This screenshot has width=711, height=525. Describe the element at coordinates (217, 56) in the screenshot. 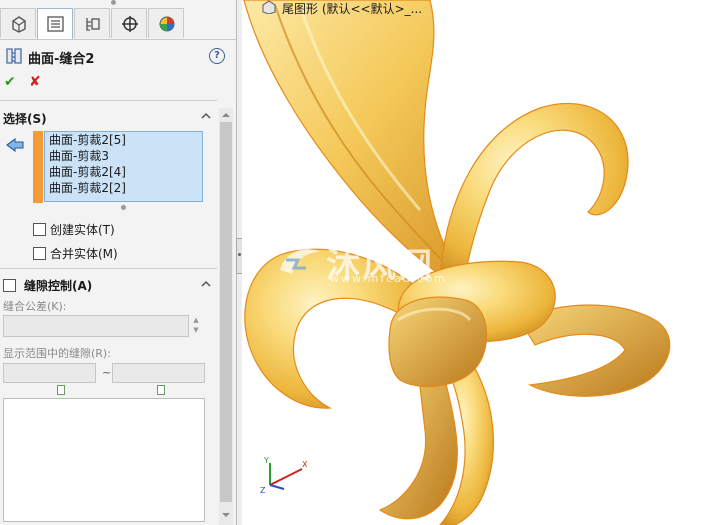

I see `help-icon: ?` at that location.